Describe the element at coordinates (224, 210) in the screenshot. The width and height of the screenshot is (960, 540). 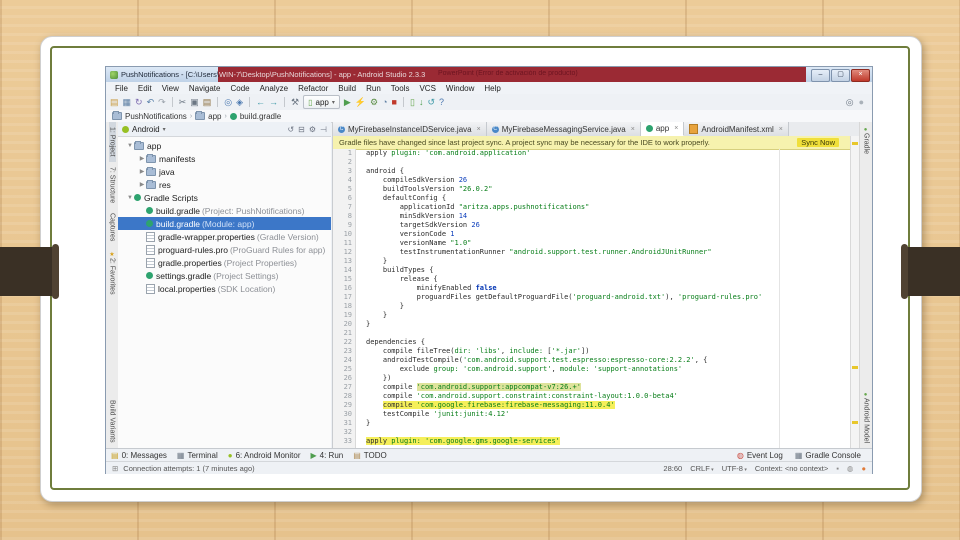
I see `tree-item-build-gradle: build.gradle (Project: PushNotifications)` at that location.